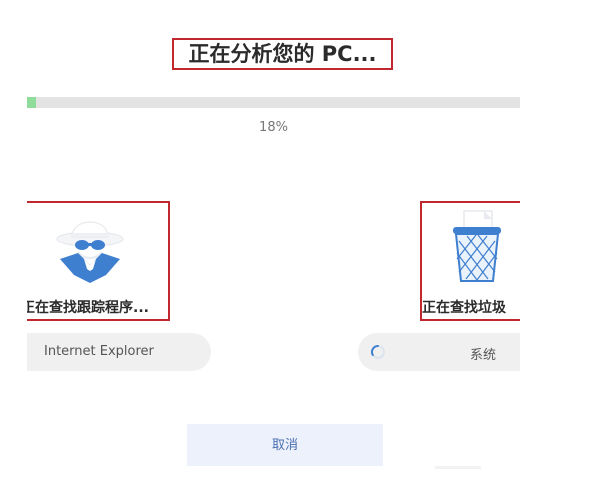 The height and width of the screenshot is (483, 609). I want to click on junk-status-text: 系统, so click(483, 355).